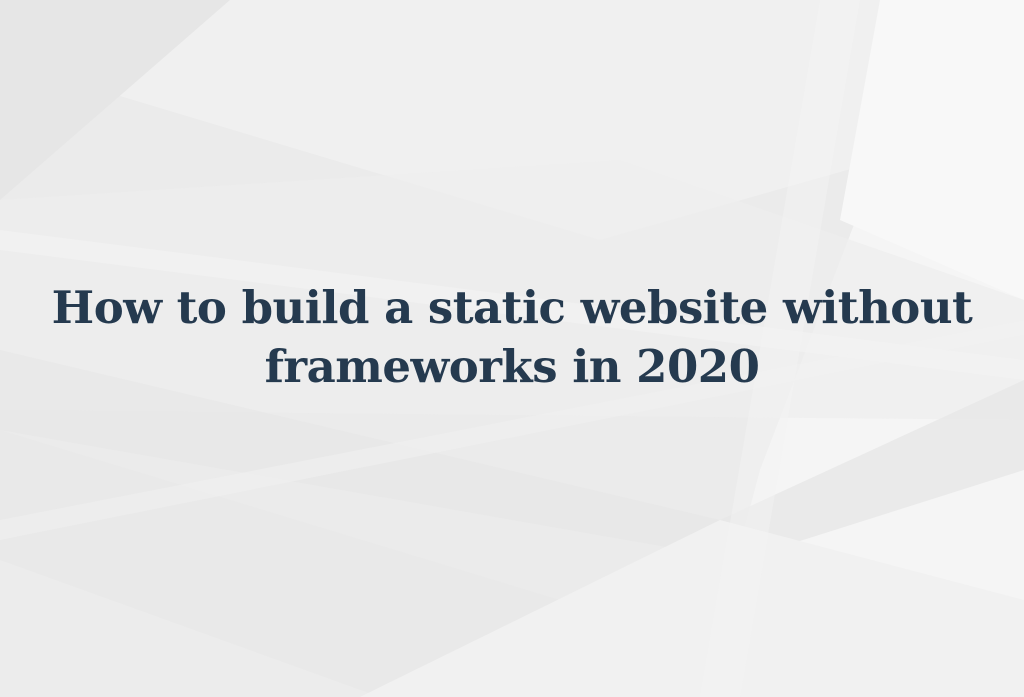 The image size is (1024, 697). What do you see at coordinates (512, 366) in the screenshot?
I see `title-line-2: frameworks in 2020` at bounding box center [512, 366].